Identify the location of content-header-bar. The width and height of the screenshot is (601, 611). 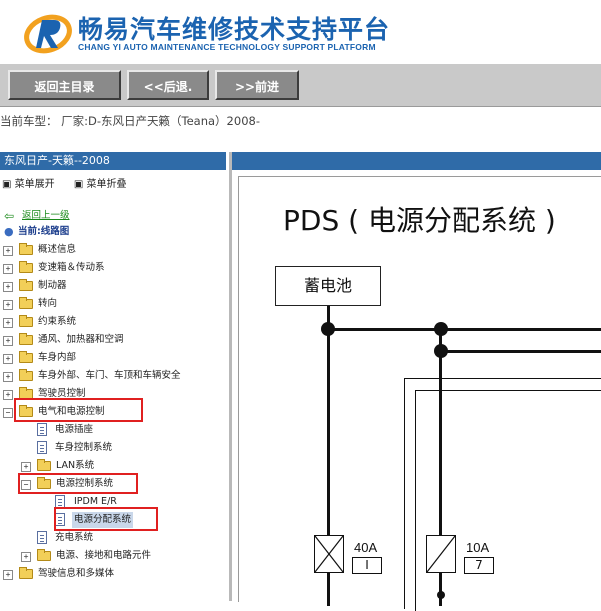
(416, 161).